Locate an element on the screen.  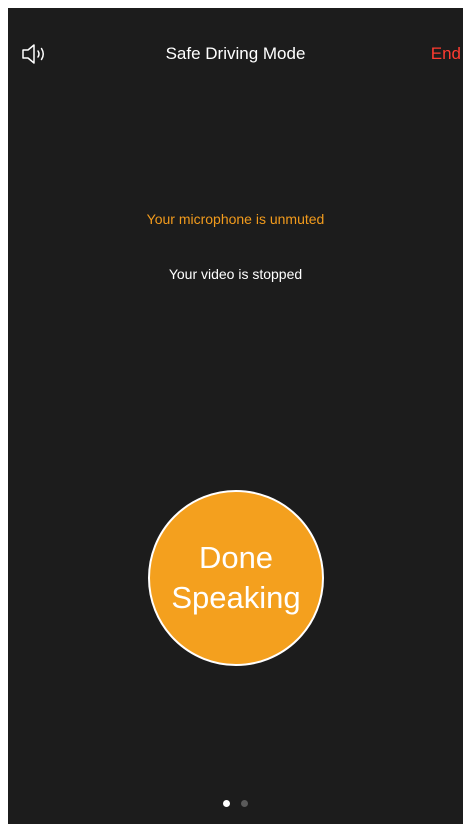
done-speaking-label-line1: Done is located at coordinates (236, 557).